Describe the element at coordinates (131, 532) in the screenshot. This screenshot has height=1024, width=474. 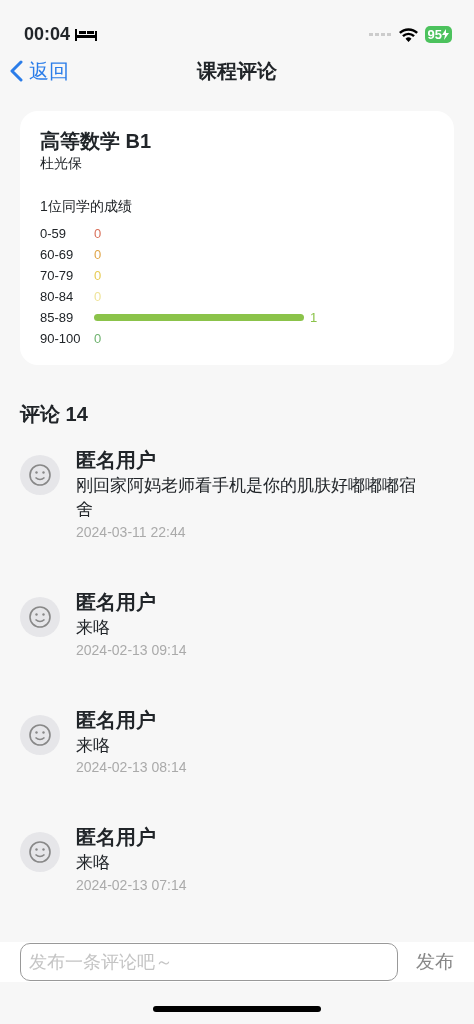
I see `comment-date: 2024-03-11 22:44` at that location.